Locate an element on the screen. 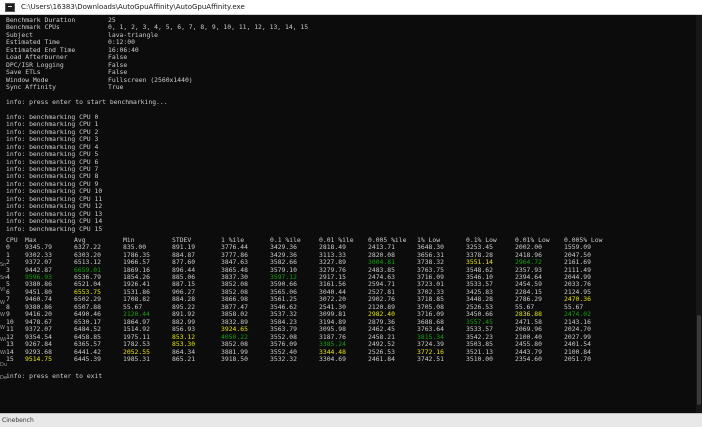  exit-message: info: press enter to exit is located at coordinates (54, 376).